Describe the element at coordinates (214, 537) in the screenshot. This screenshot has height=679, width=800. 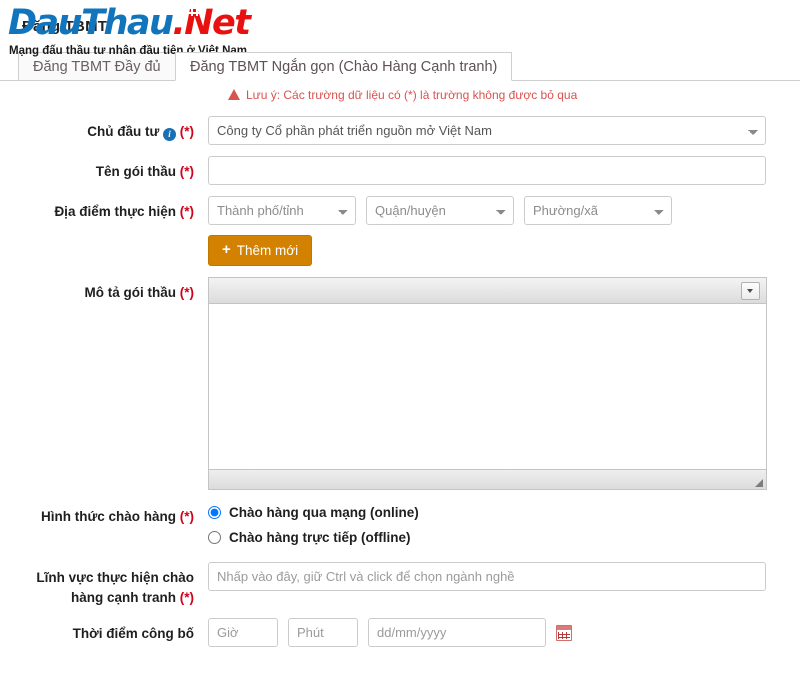
I see `radio-offline` at that location.